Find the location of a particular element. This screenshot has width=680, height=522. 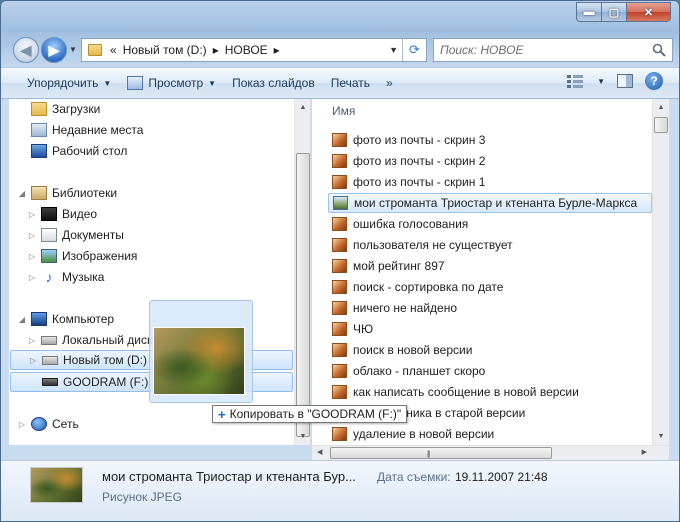

breadcrumb-item-drive-d: Новый том (D:) is located at coordinates (165, 50).